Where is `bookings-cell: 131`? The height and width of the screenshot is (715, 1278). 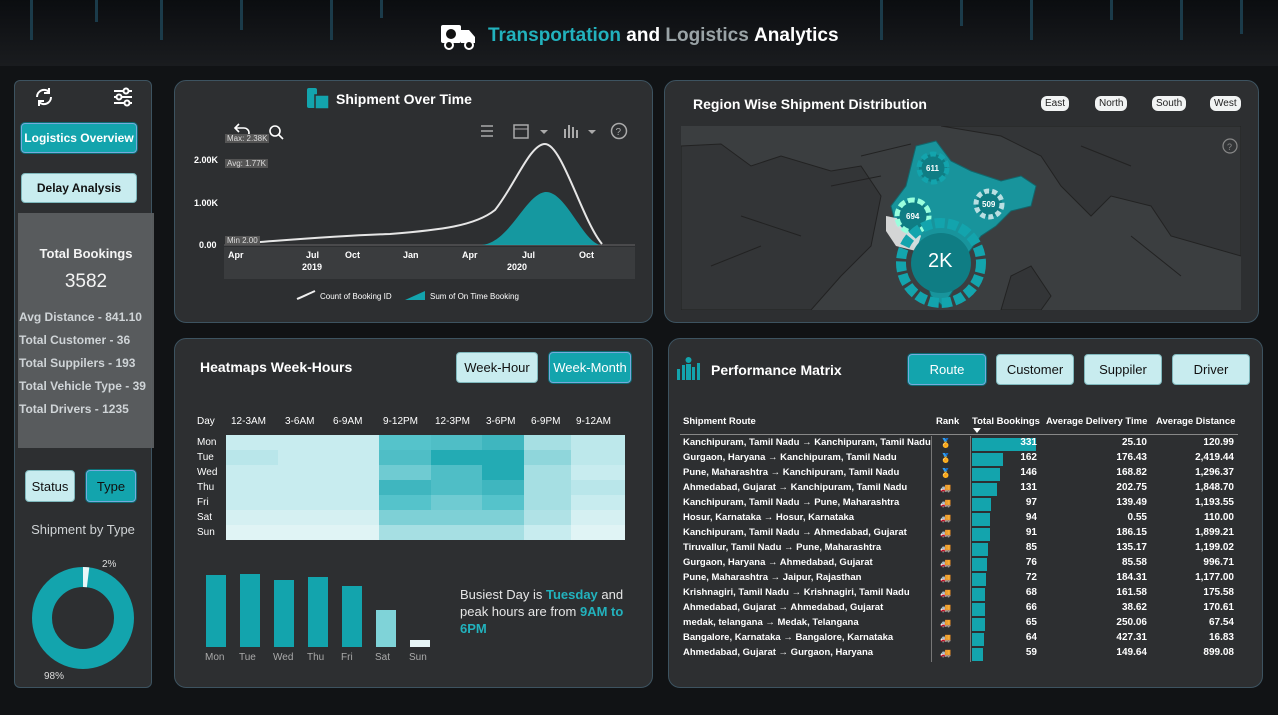 bookings-cell: 131 is located at coordinates (1028, 487).